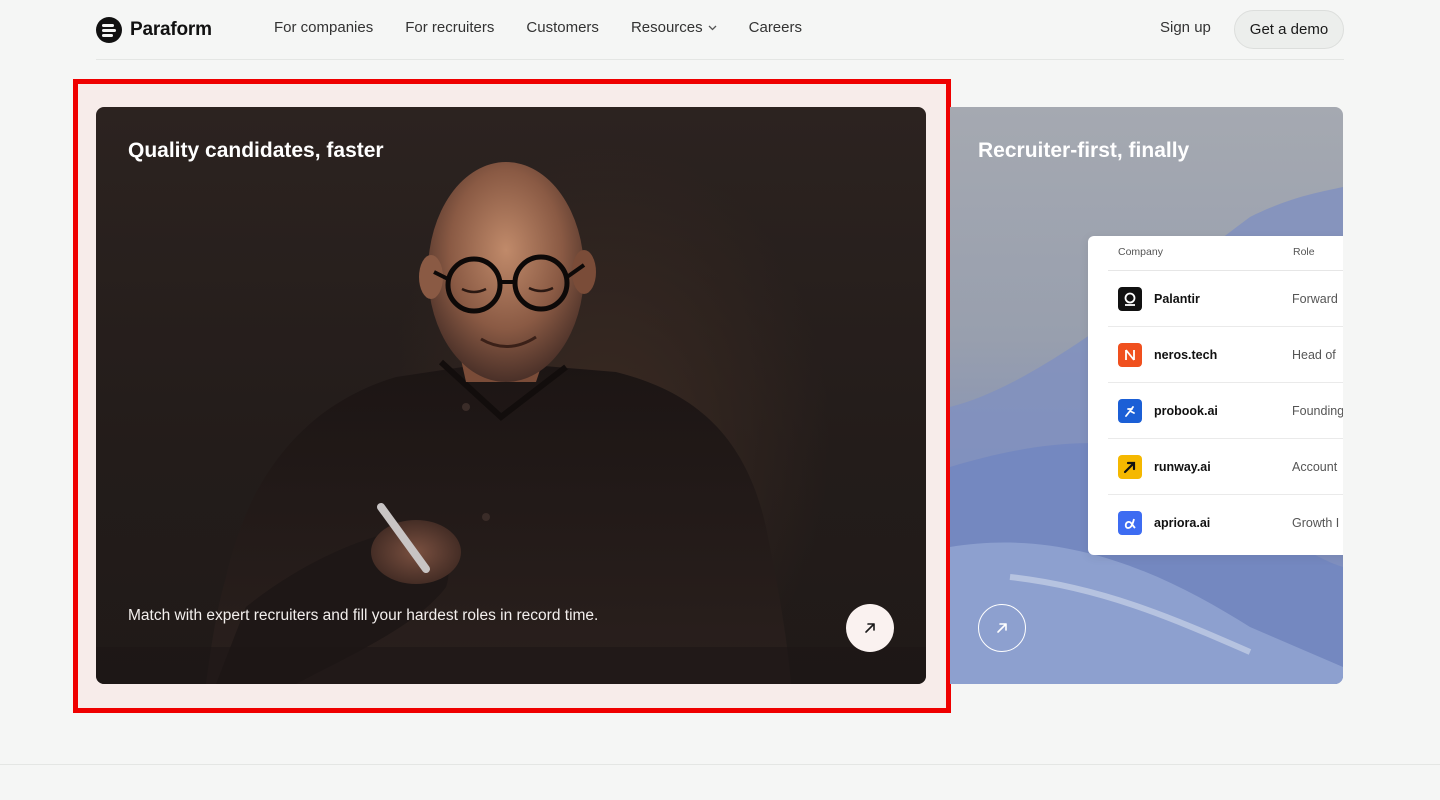  What do you see at coordinates (1314, 355) in the screenshot?
I see `role-name: Head of` at bounding box center [1314, 355].